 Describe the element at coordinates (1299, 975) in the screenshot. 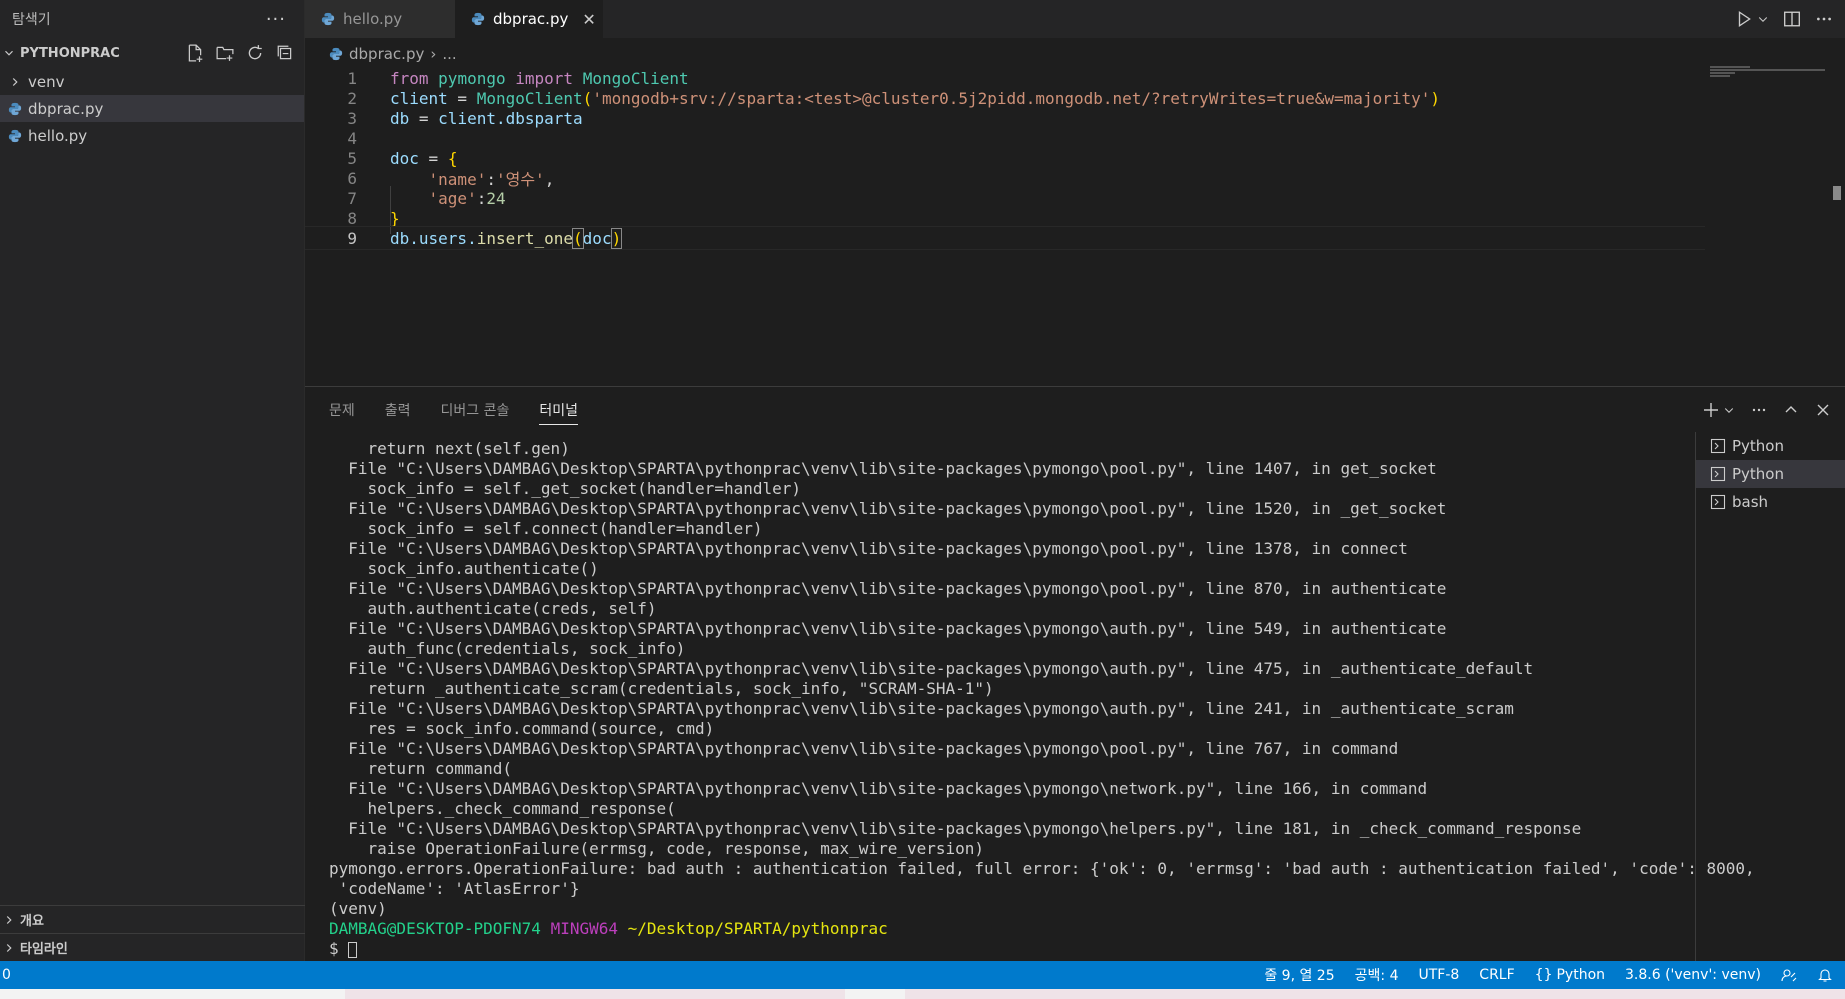

I see `status-cursor-position: 줄 9, 열 25` at that location.